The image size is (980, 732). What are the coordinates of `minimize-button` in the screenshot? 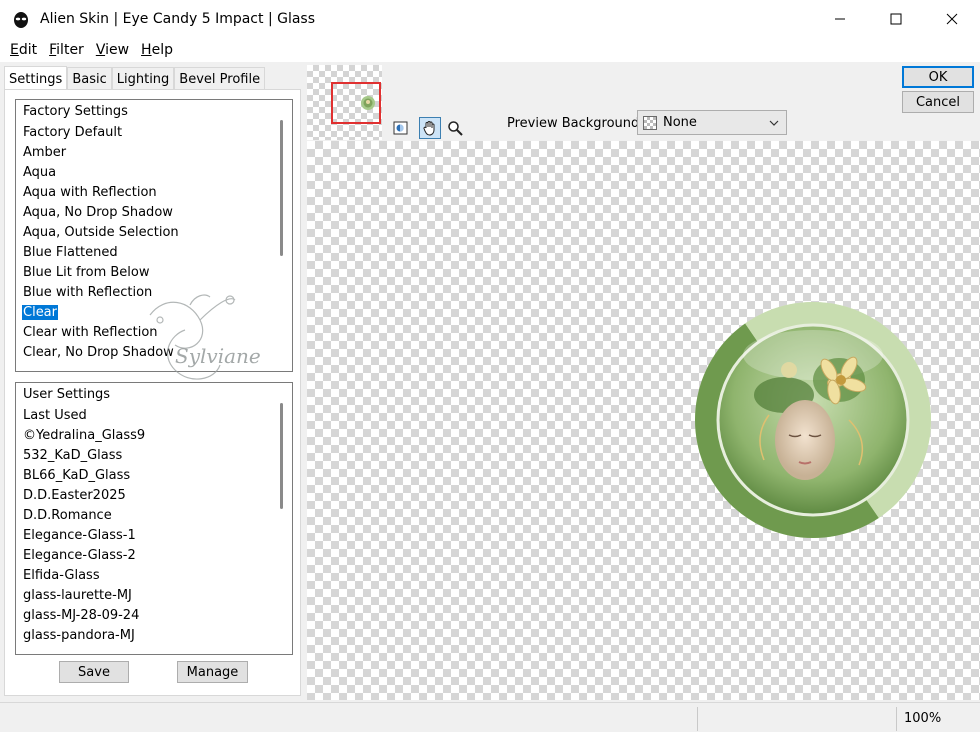 It's located at (840, 19).